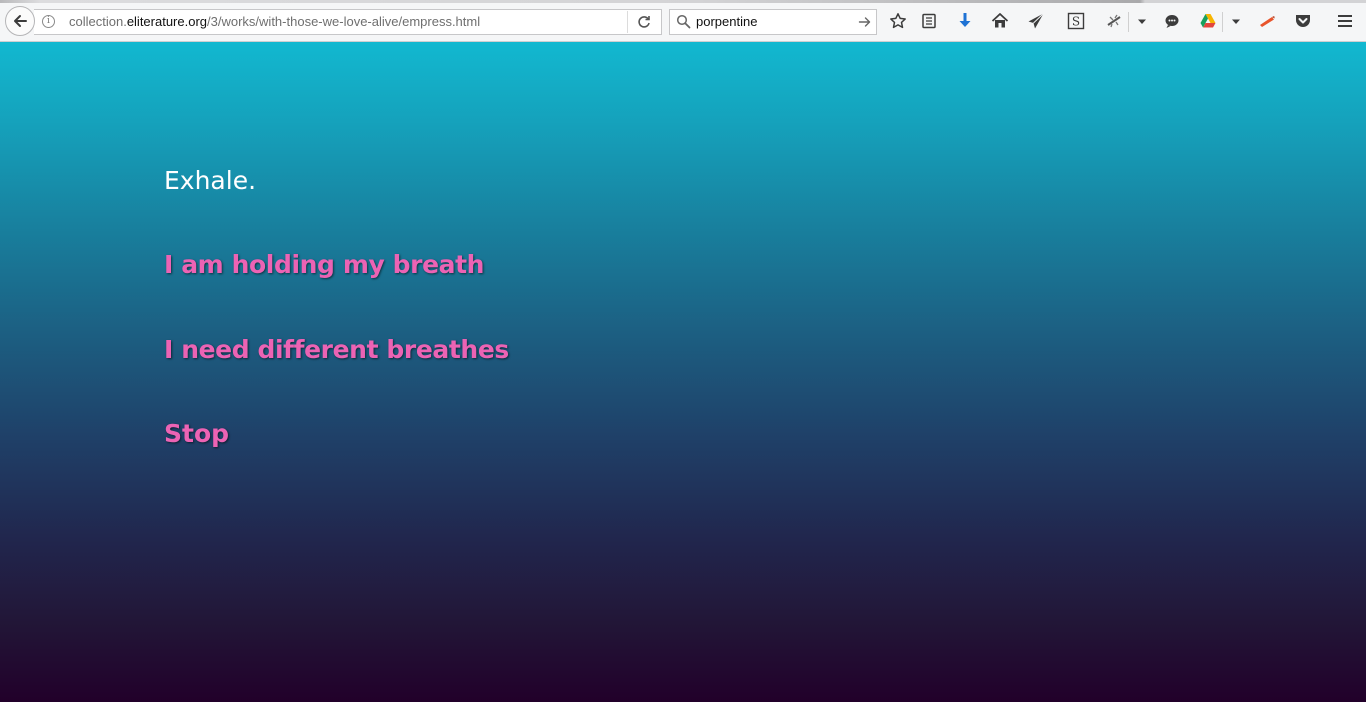 The image size is (1366, 702). What do you see at coordinates (644, 22) in the screenshot?
I see `reload-icon` at bounding box center [644, 22].